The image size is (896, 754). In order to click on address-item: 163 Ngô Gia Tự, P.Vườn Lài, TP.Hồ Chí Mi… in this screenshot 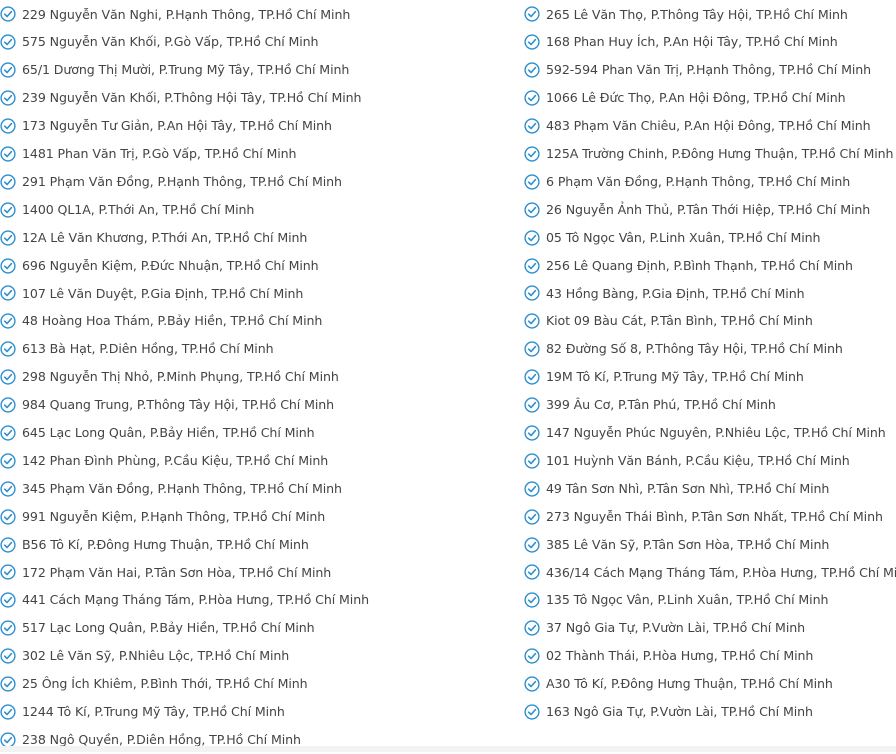, I will do `click(668, 712)`.